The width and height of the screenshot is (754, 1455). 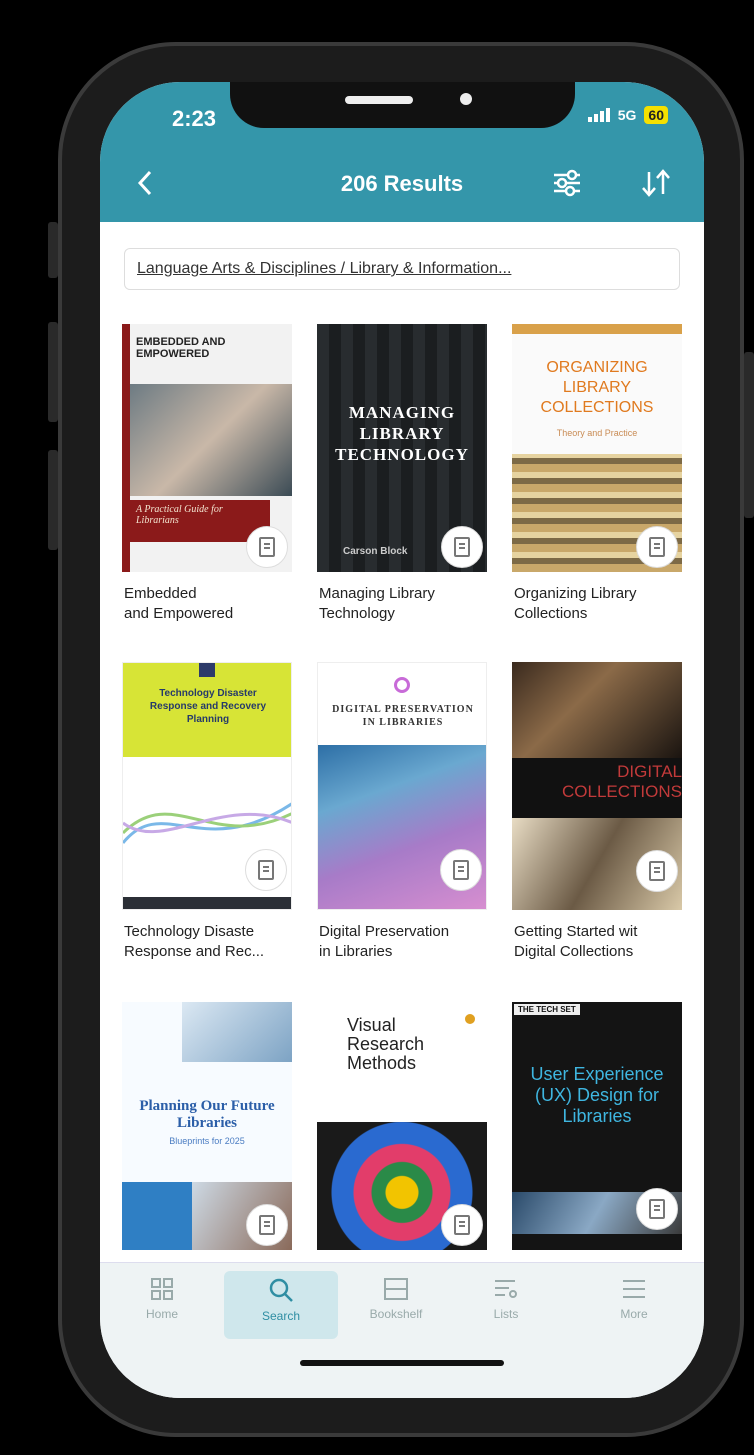 I want to click on tab-label: More, so click(x=634, y=1314).